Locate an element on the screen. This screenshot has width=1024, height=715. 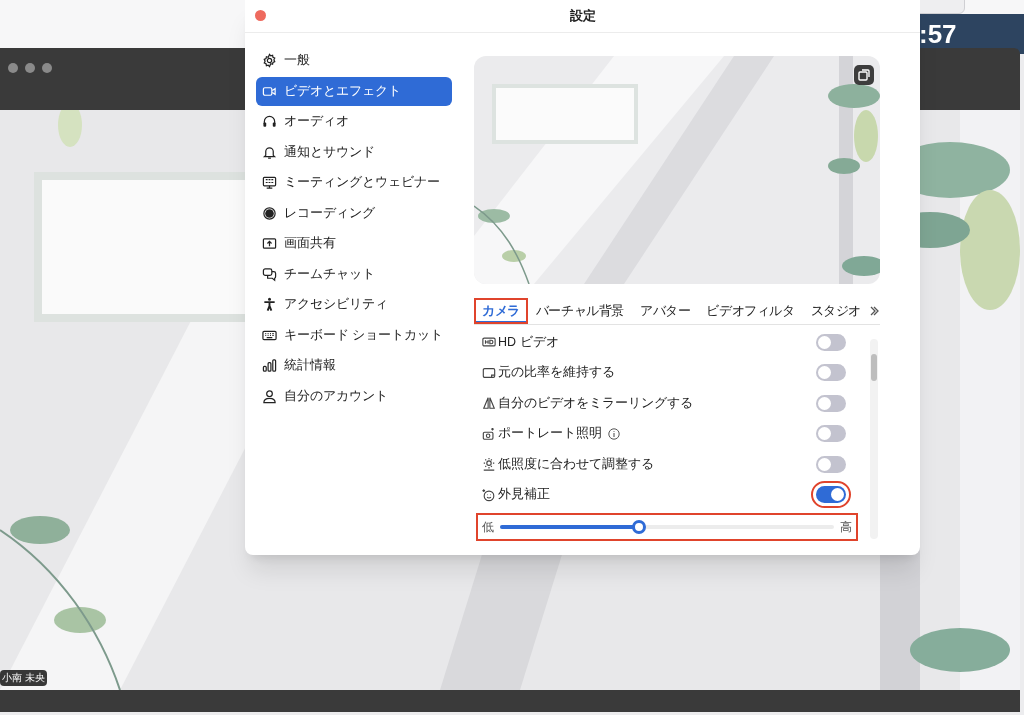
mirror-triangles-icon is located at coordinates (489, 403).